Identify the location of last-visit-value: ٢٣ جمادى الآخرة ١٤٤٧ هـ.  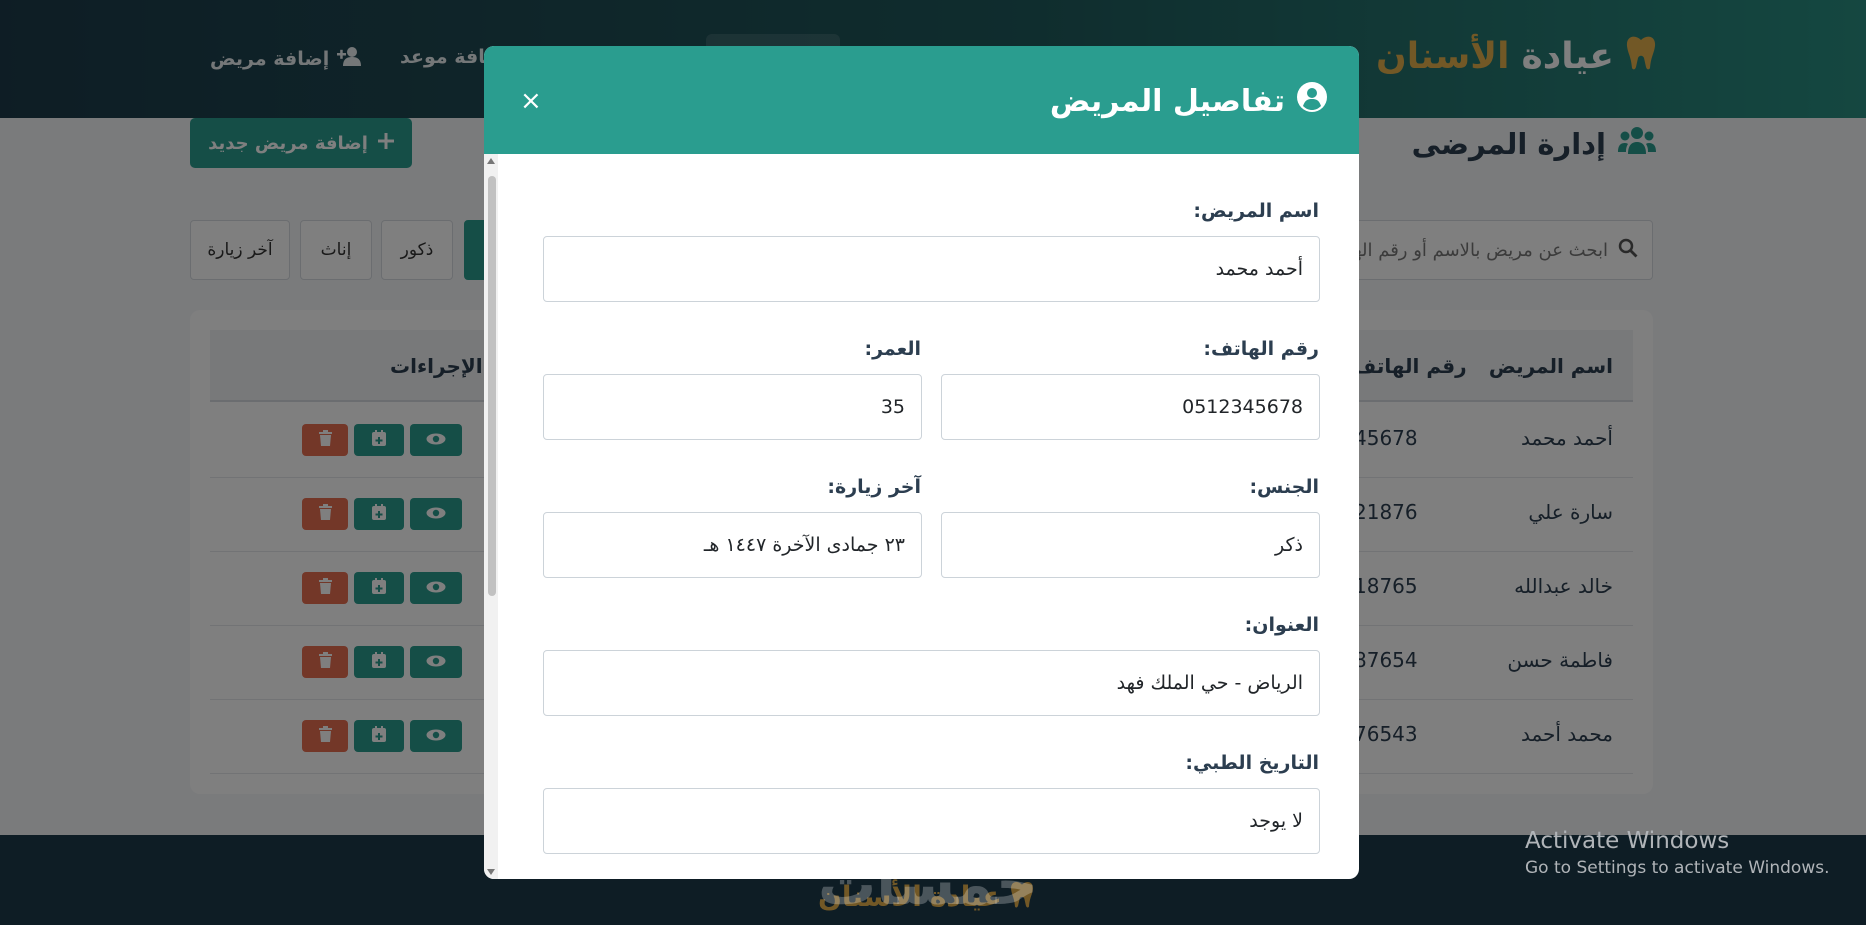
(804, 545).